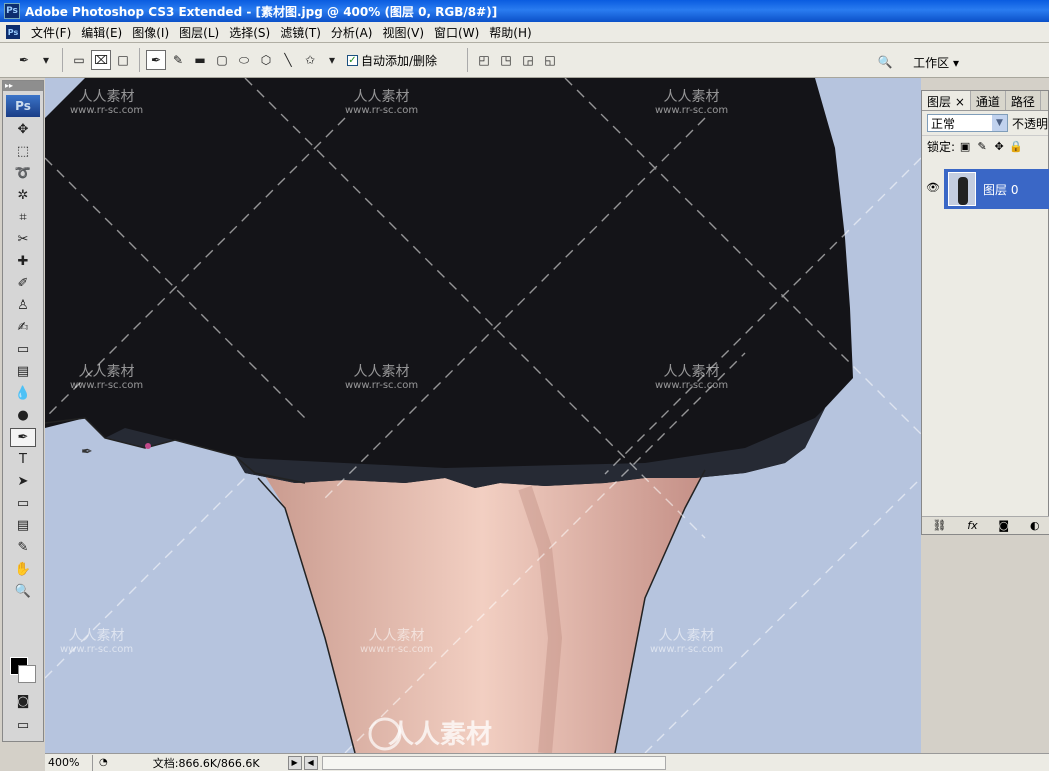 This screenshot has height=771, width=1049. Describe the element at coordinates (1029, 123) in the screenshot. I see `opacity-label: 不透明` at that location.